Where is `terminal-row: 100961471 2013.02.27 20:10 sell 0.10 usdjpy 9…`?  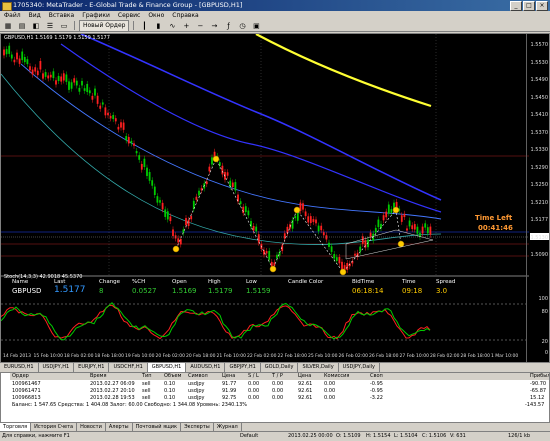 terminal-row: 100961471 2013.02.27 20:10 sell 0.10 usdjpy 9… is located at coordinates (279, 391).